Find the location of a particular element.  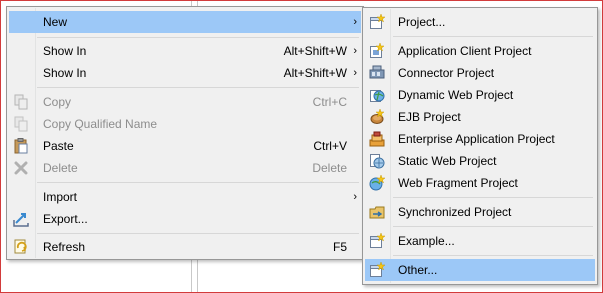

menu-item-application-client-project: Application Client Project is located at coordinates (480, 51).